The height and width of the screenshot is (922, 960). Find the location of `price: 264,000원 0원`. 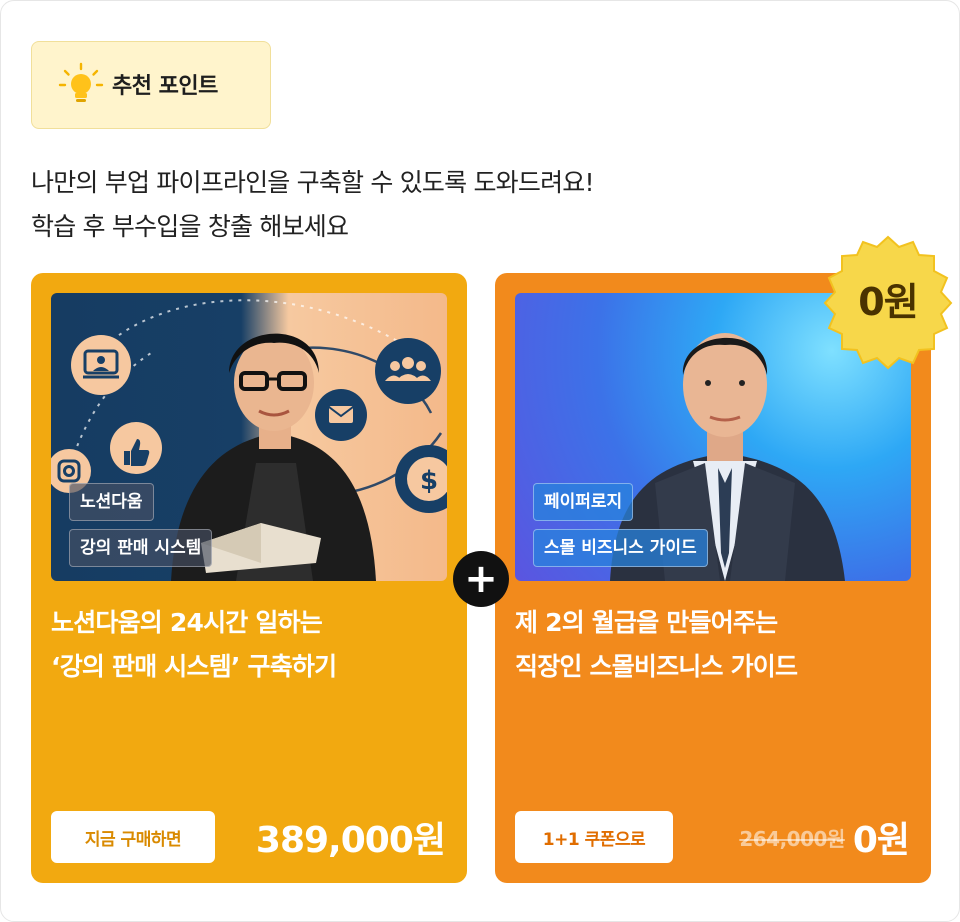

price: 264,000원 0원 is located at coordinates (824, 837).